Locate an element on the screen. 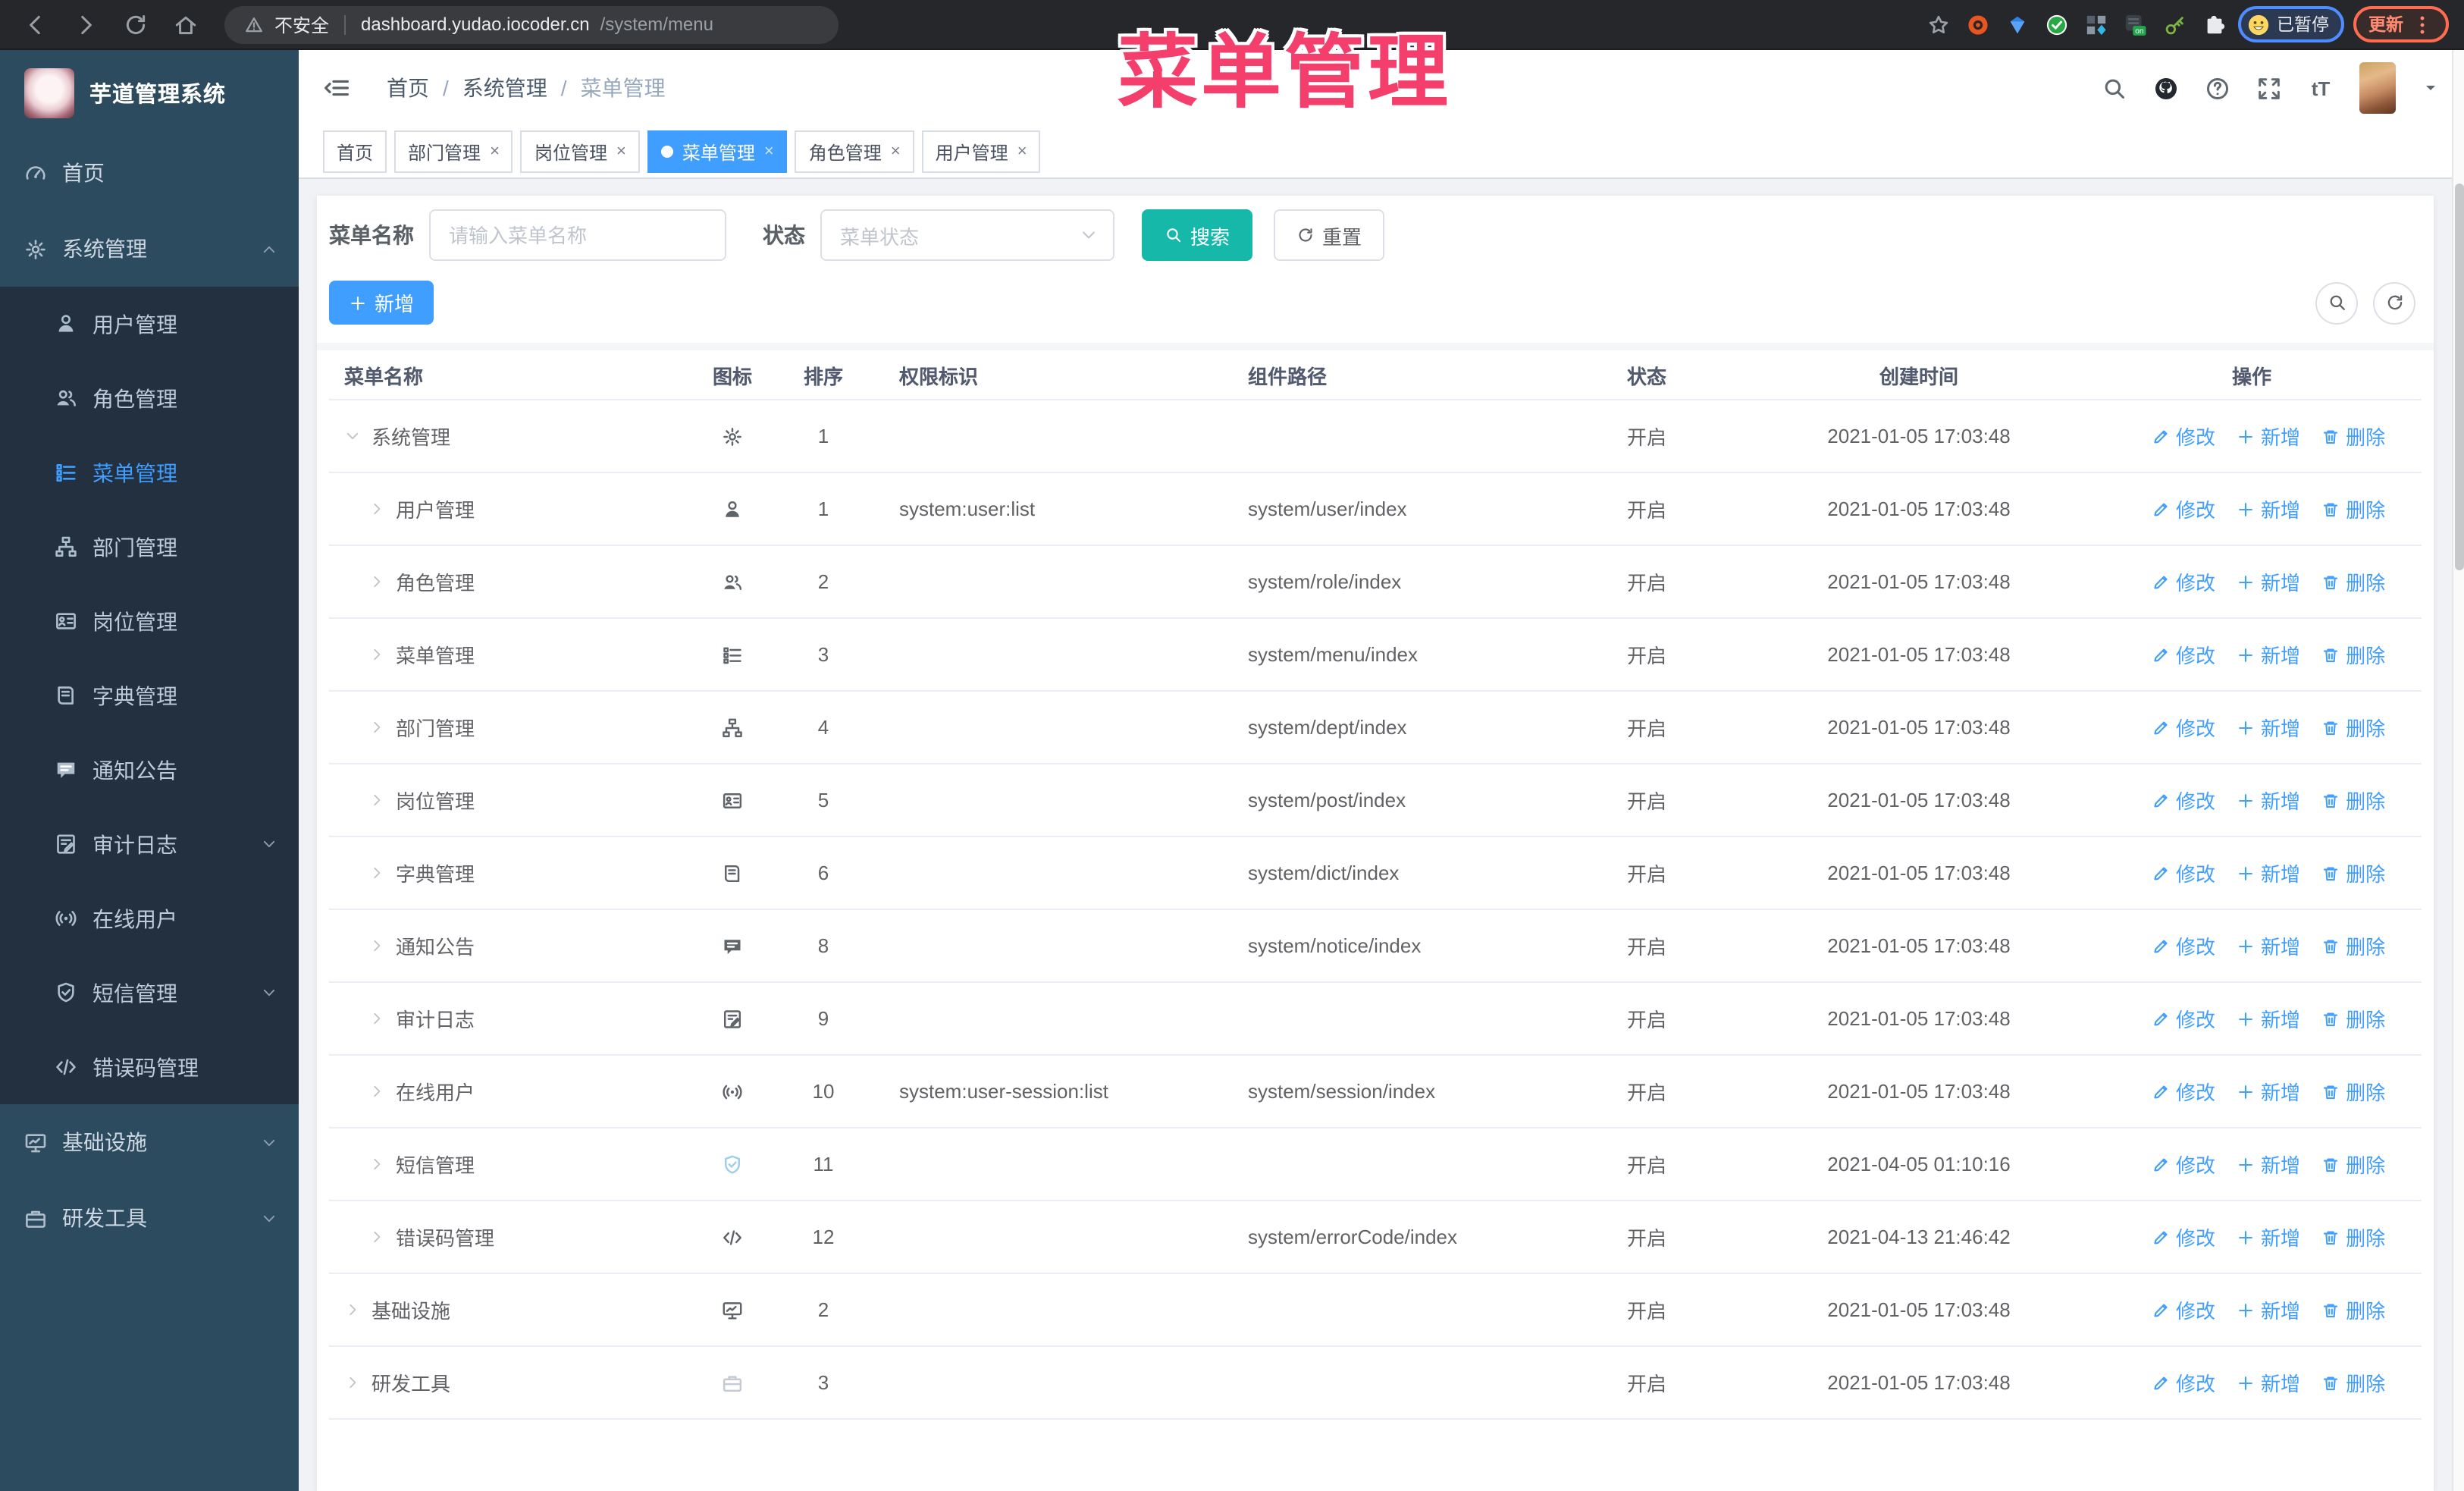  on-badge-icon: on is located at coordinates (2135, 24).